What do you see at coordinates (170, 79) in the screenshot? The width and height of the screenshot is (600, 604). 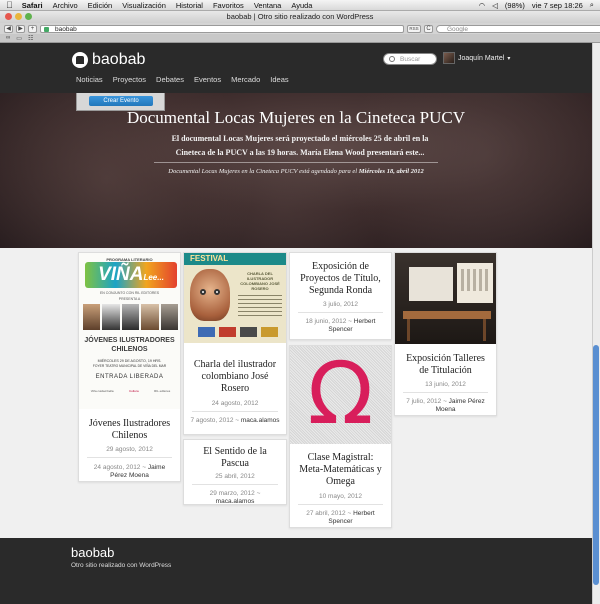 I see `nav-debates: Debates` at bounding box center [170, 79].